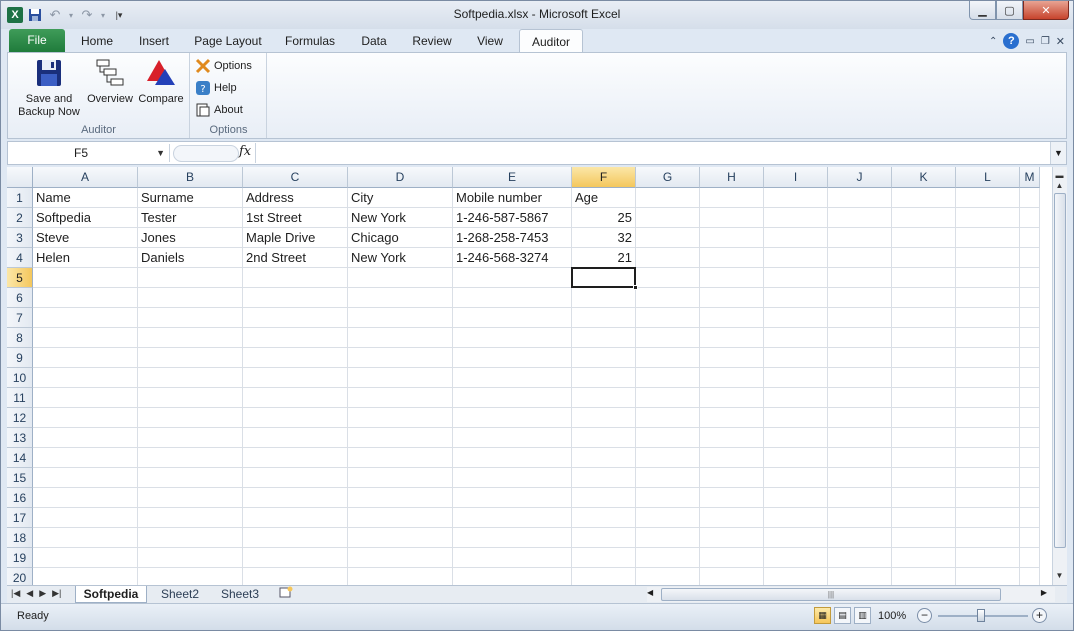 The height and width of the screenshot is (631, 1074). What do you see at coordinates (668, 498) in the screenshot?
I see `cell-g16` at bounding box center [668, 498].